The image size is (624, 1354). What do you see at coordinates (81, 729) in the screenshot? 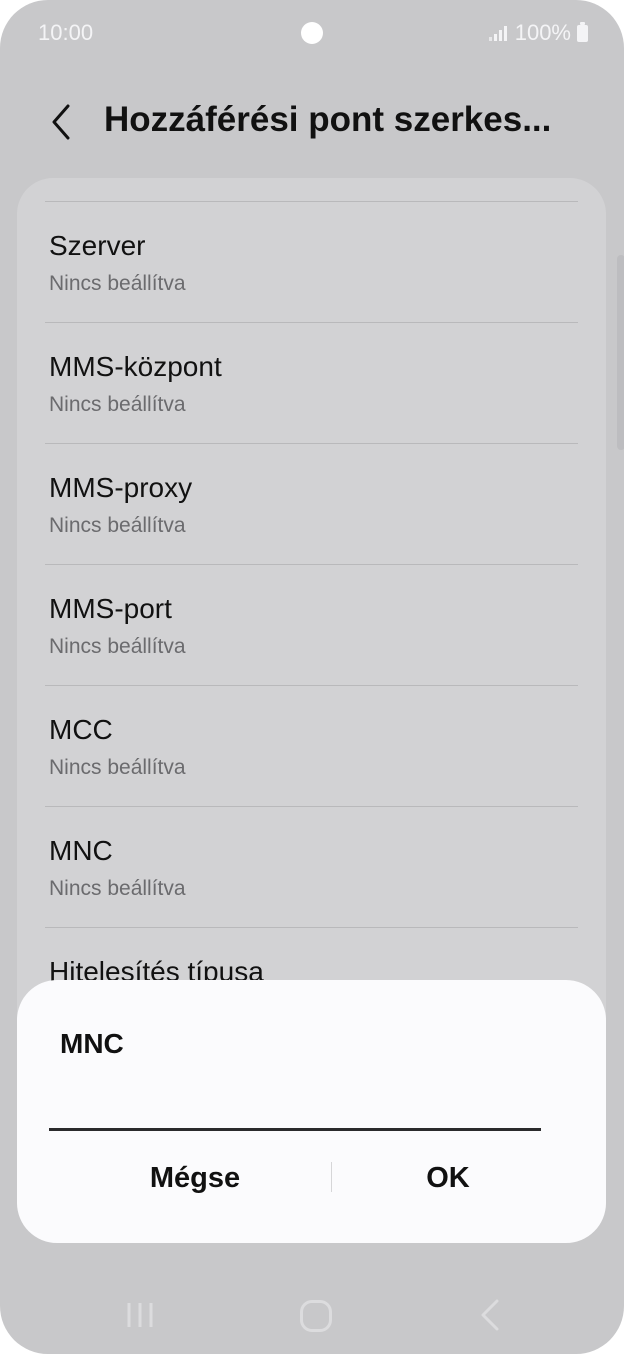
I see `item-title: MCC` at bounding box center [81, 729].